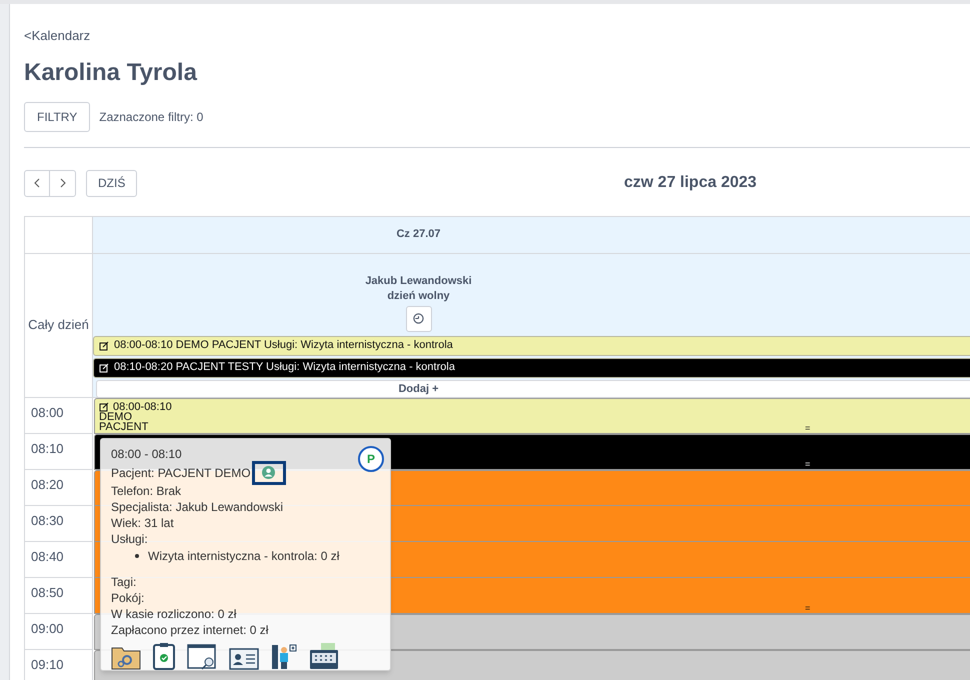  Describe the element at coordinates (129, 538) in the screenshot. I see `detail-text: Usługi:` at that location.